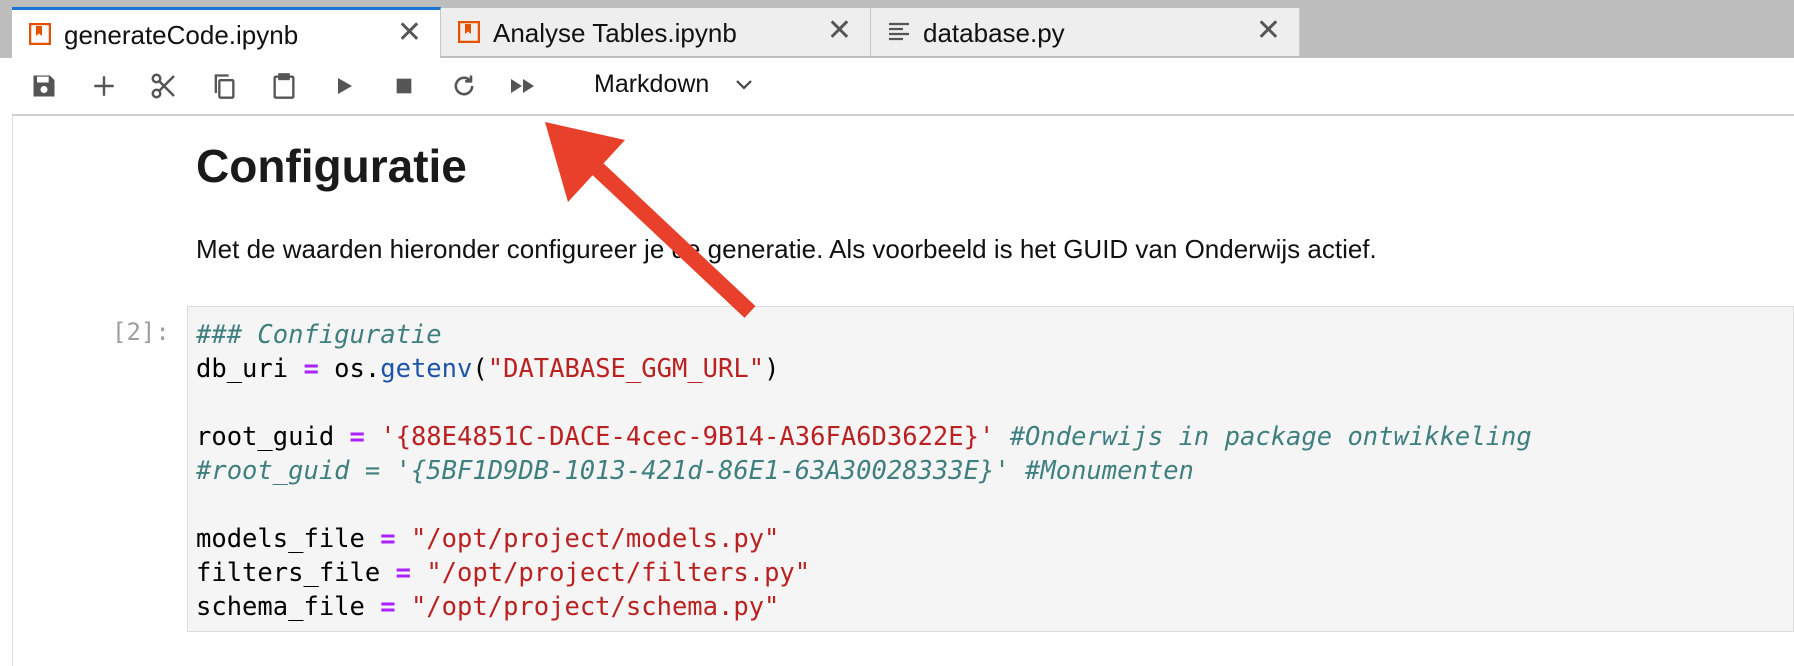 The image size is (1794, 666). What do you see at coordinates (164, 86) in the screenshot?
I see `cut-icon` at bounding box center [164, 86].